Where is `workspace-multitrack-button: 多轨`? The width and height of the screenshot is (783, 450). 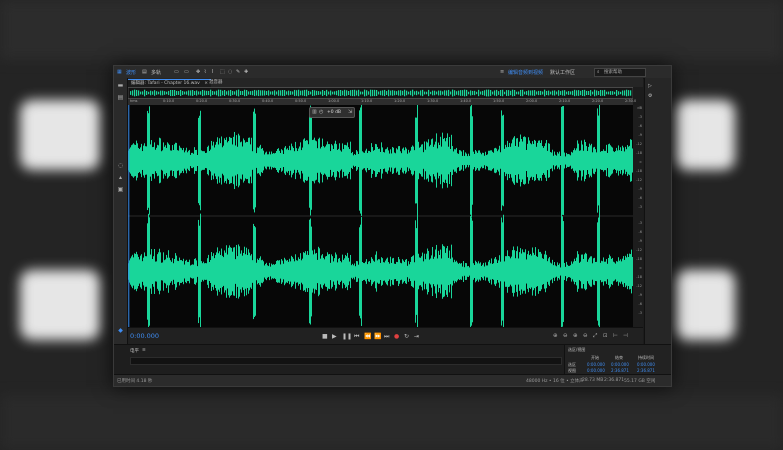 workspace-multitrack-button: 多轨 is located at coordinates (156, 72).